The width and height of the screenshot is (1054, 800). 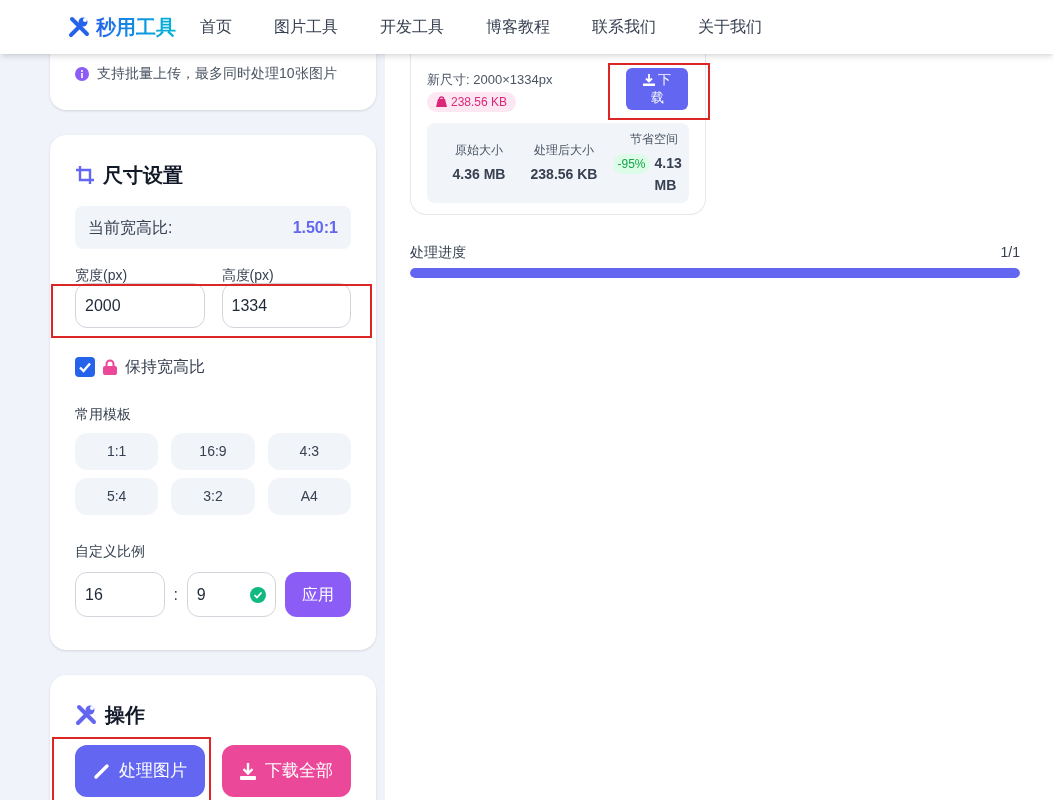 What do you see at coordinates (472, 101) in the screenshot?
I see `file-size-badge: 238.56 KB` at bounding box center [472, 101].